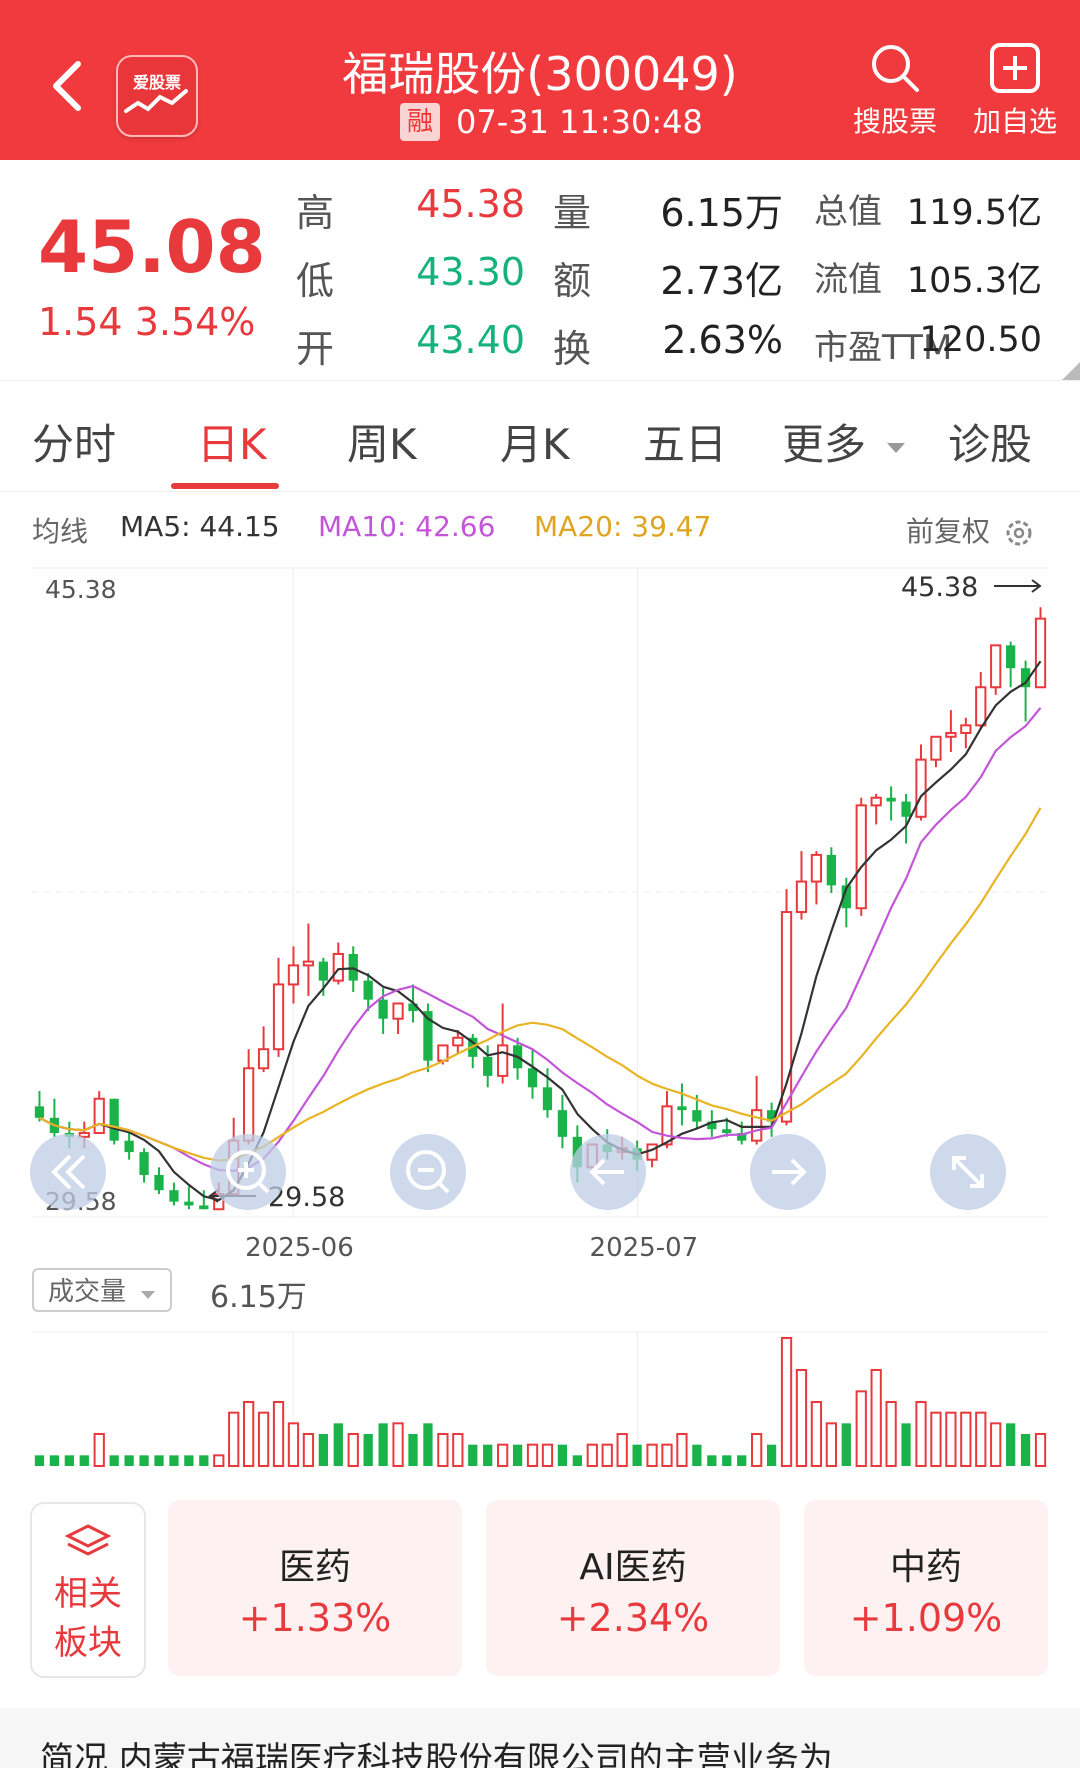 The width and height of the screenshot is (1080, 1768). I want to click on volume-value: 6.15万, so click(721, 213).